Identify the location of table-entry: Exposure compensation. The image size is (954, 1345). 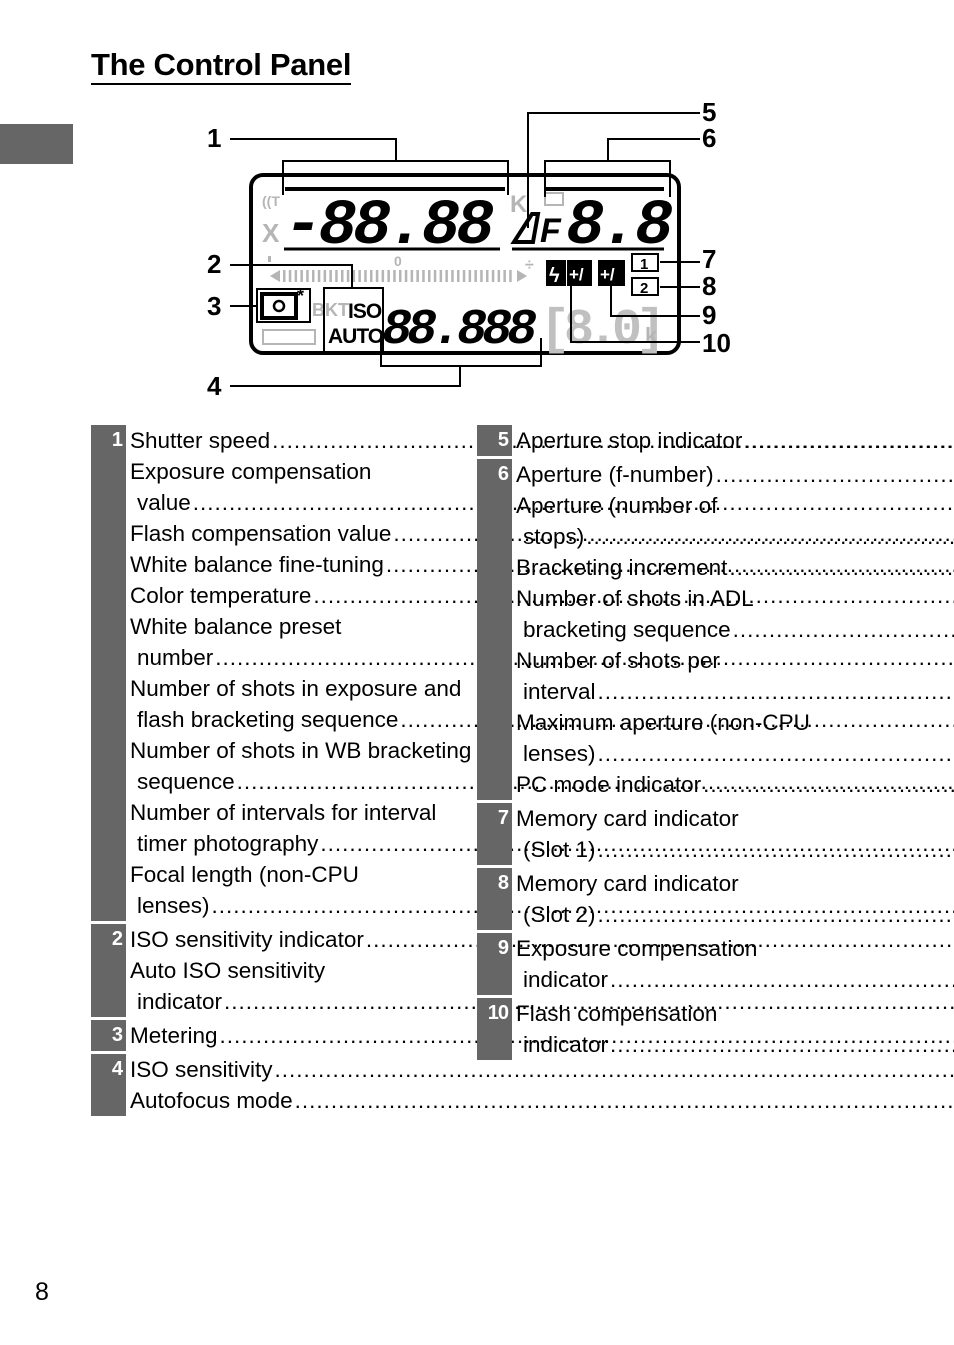
(735, 948).